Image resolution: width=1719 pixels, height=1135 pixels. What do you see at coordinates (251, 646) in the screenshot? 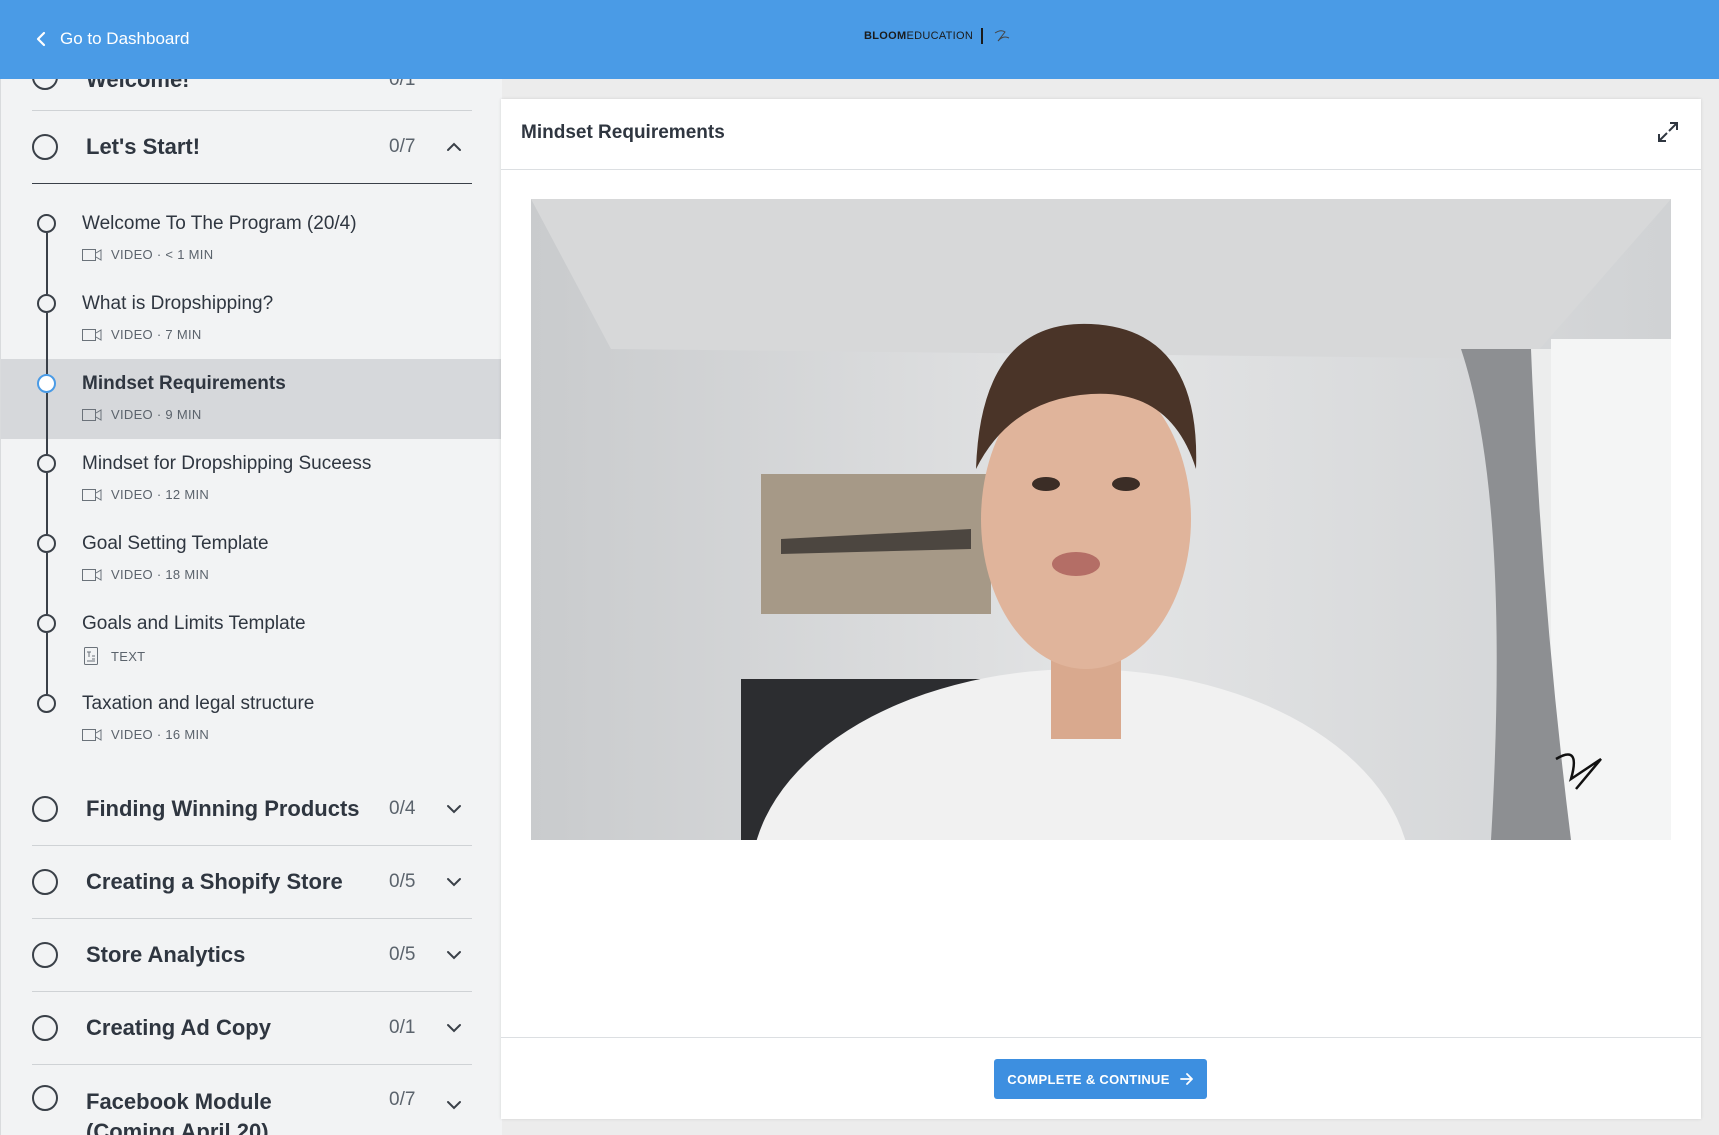
I see `lesson-item: Goals and Limits Template TEXT` at bounding box center [251, 646].